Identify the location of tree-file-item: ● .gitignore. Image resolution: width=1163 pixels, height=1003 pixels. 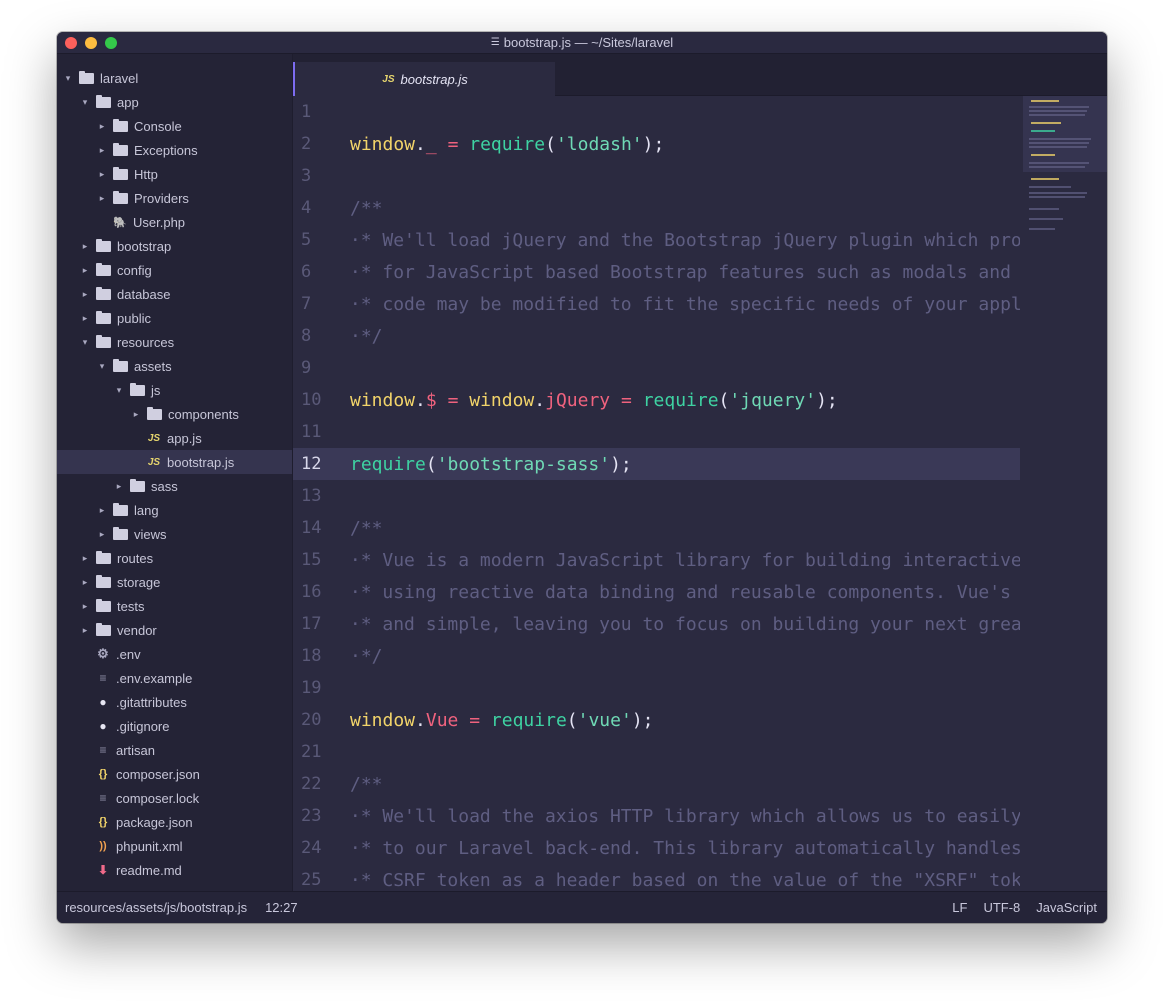
(174, 726).